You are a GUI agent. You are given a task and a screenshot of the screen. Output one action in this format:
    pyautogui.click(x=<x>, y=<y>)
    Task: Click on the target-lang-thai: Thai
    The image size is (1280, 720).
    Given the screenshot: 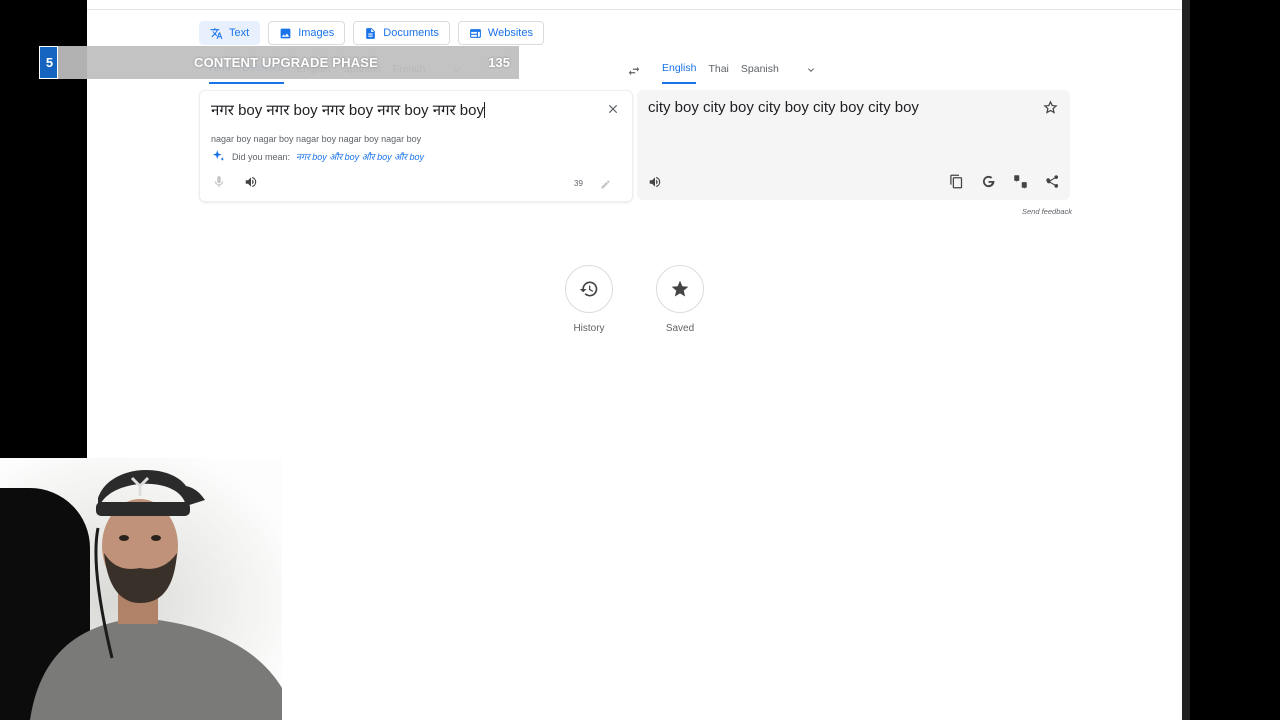 What is the action you would take?
    pyautogui.click(x=718, y=73)
    